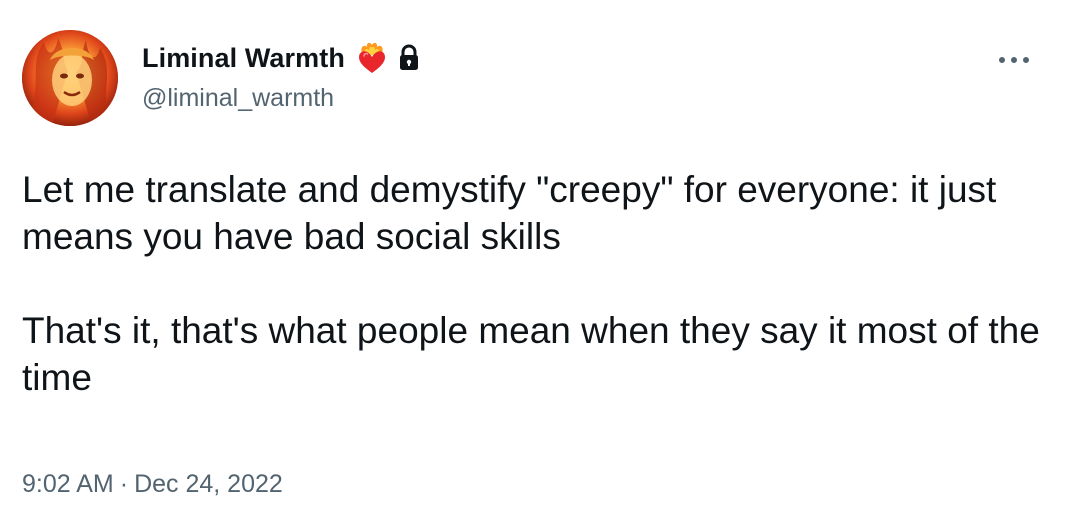  Describe the element at coordinates (208, 484) in the screenshot. I see `tweet-date: Dec 24, 2022` at that location.